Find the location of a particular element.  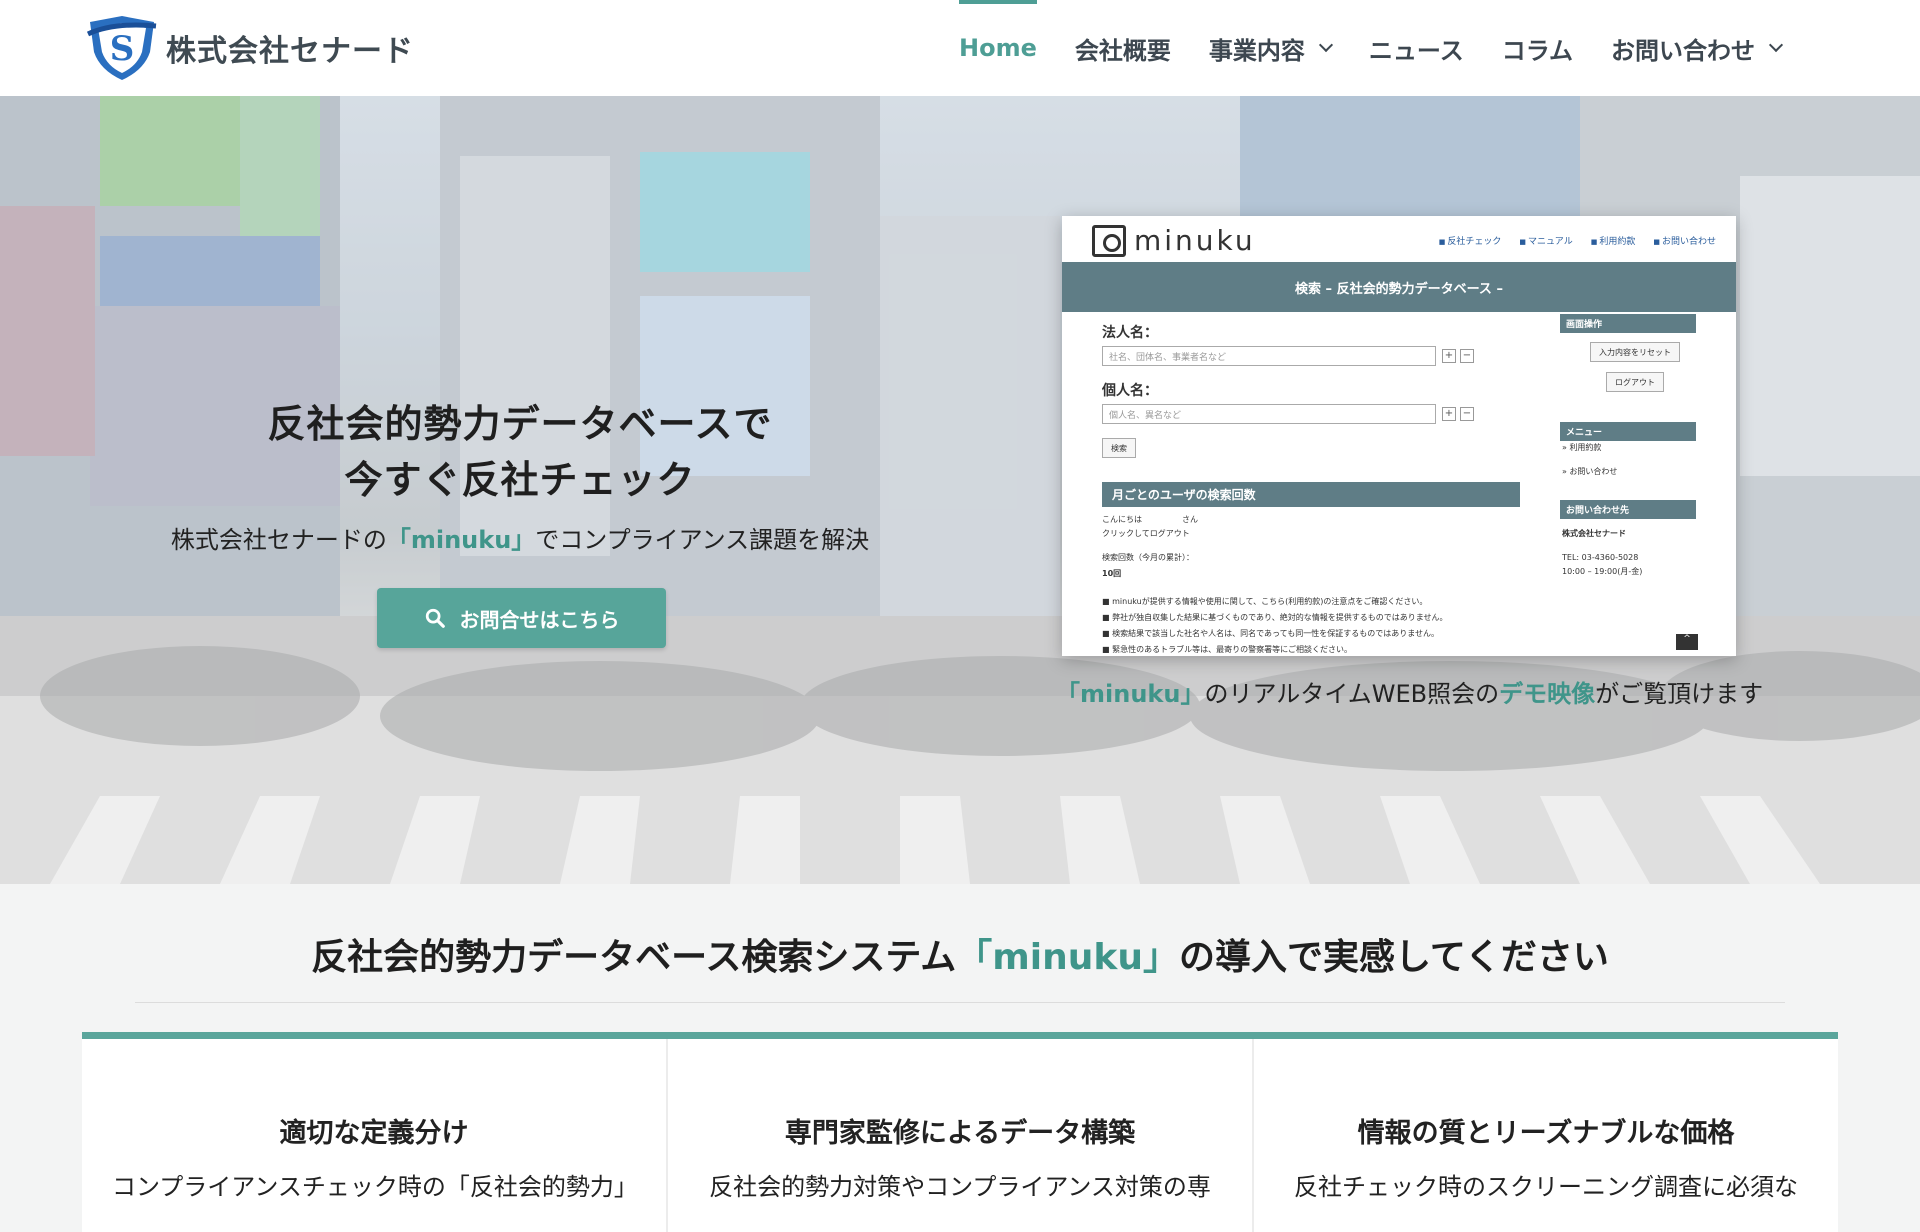

feature-card-title: 情報の質とリーズナブルな価格 is located at coordinates (1546, 1133).